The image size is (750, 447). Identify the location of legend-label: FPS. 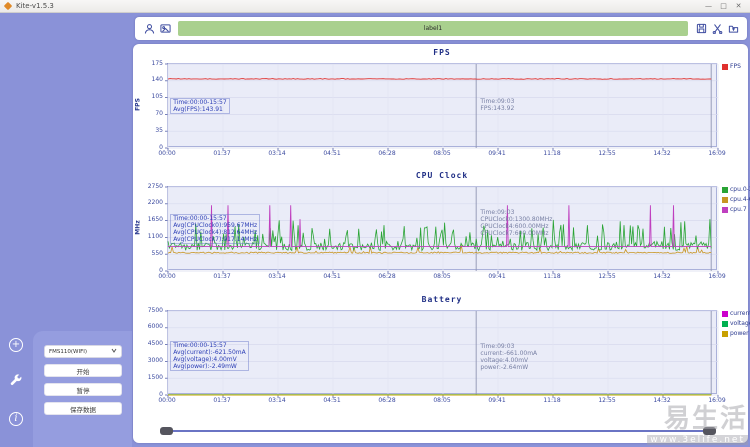
(735, 66).